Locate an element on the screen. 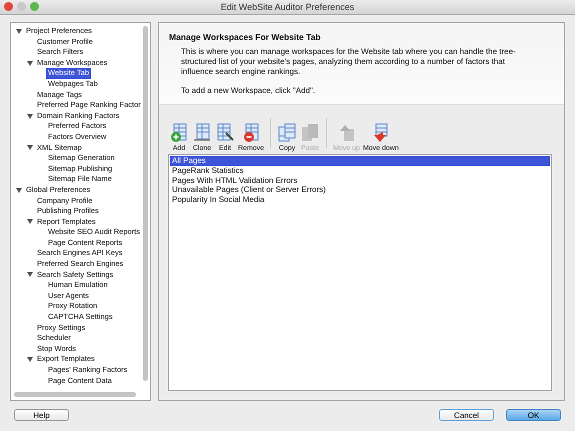 The height and width of the screenshot is (431, 575). workspace-item: All Pages is located at coordinates (360, 161).